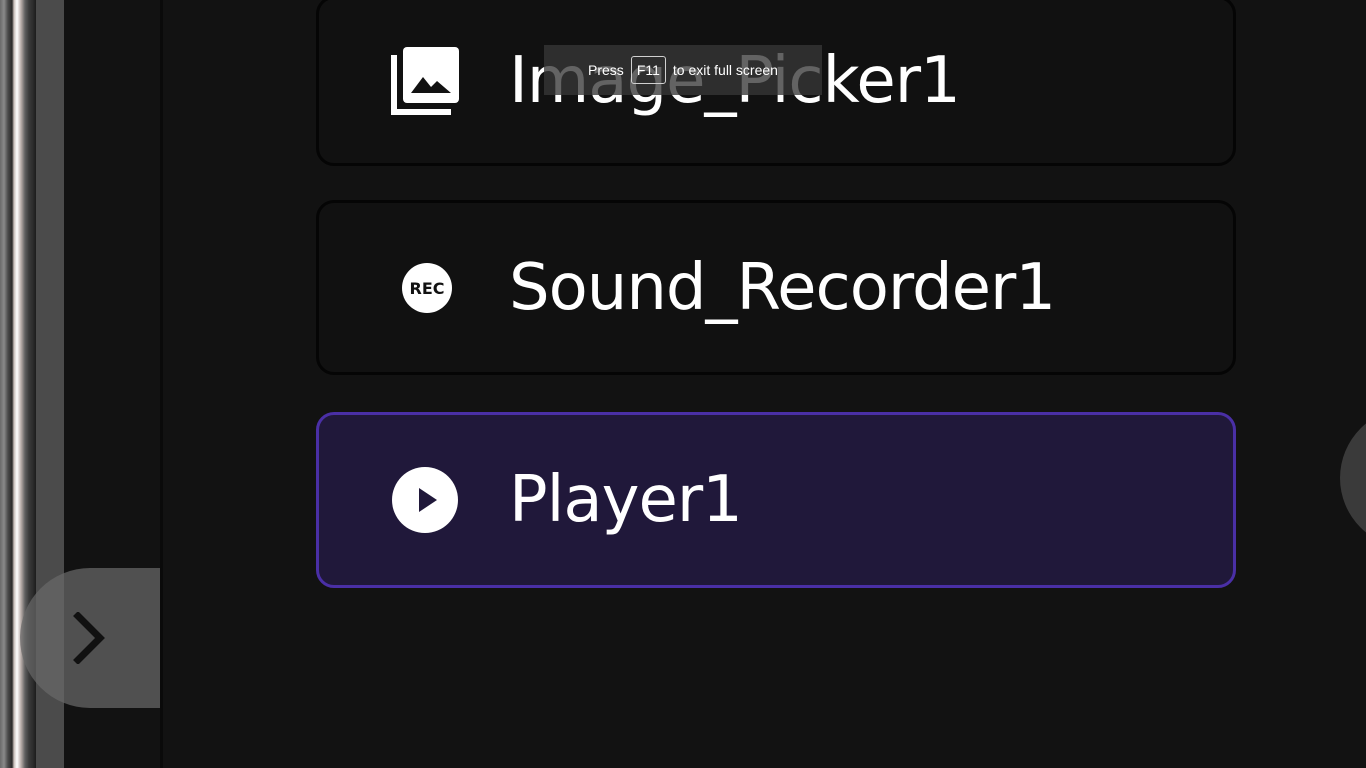 The image size is (1366, 768). Describe the element at coordinates (425, 81) in the screenshot. I see `image-gallery-icon` at that location.